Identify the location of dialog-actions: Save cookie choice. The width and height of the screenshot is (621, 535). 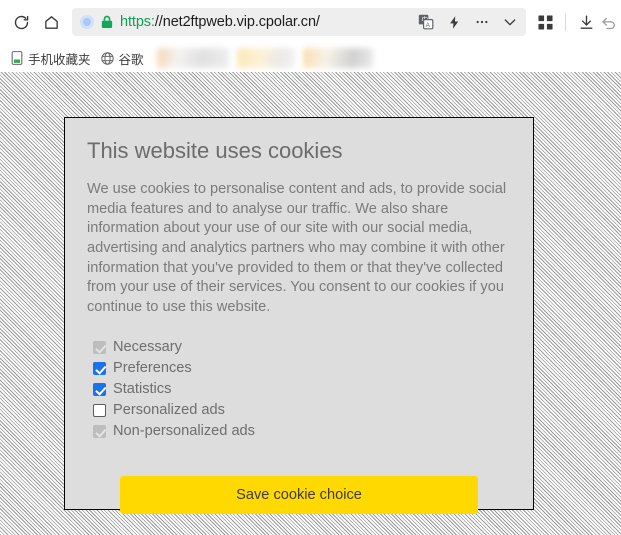
(299, 495).